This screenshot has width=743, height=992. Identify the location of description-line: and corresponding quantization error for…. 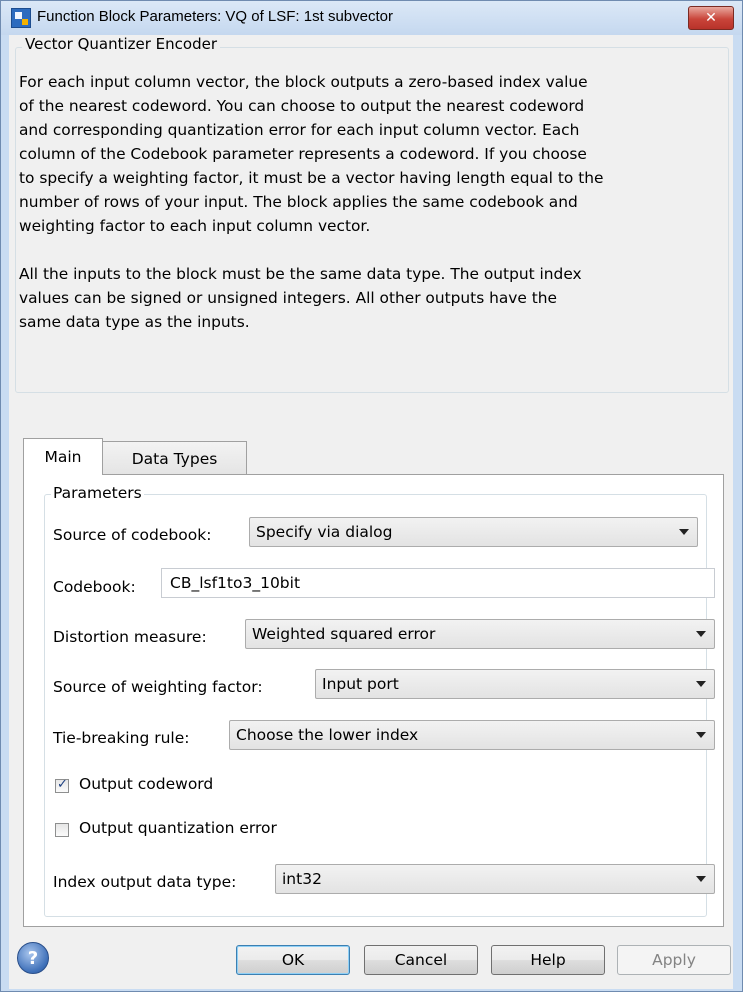
(299, 130).